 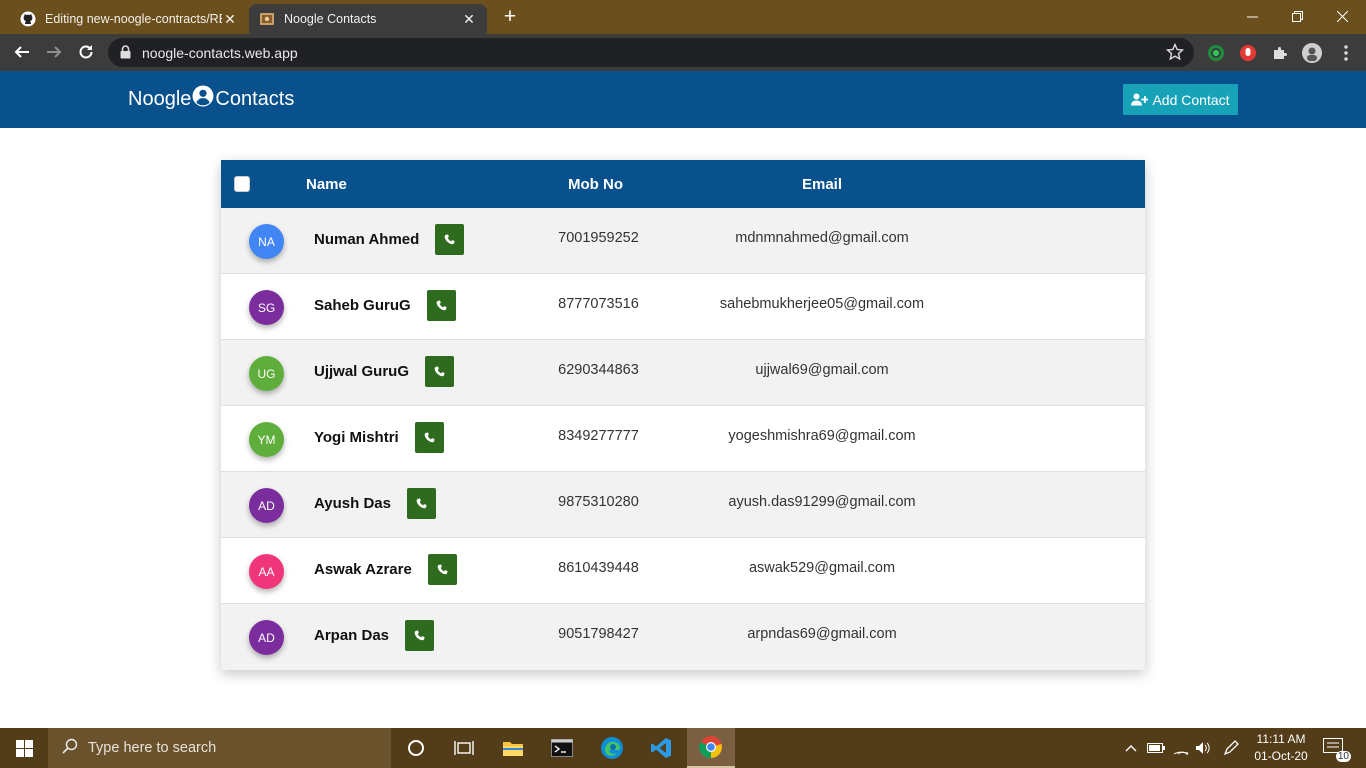 I want to click on contact-name: Ayush Das, so click(x=352, y=503).